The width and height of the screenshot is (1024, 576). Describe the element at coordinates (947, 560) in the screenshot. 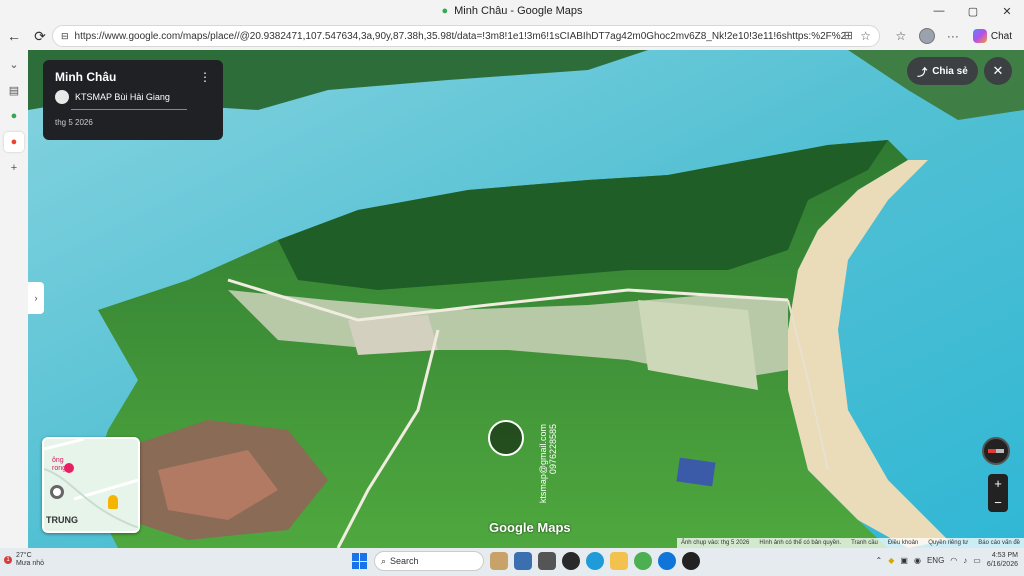

I see `system-tray: ⌃ ◆ ▣ ◉ ENG ◠ ♪ ▭ 4:53 PM 6/16/2026` at that location.